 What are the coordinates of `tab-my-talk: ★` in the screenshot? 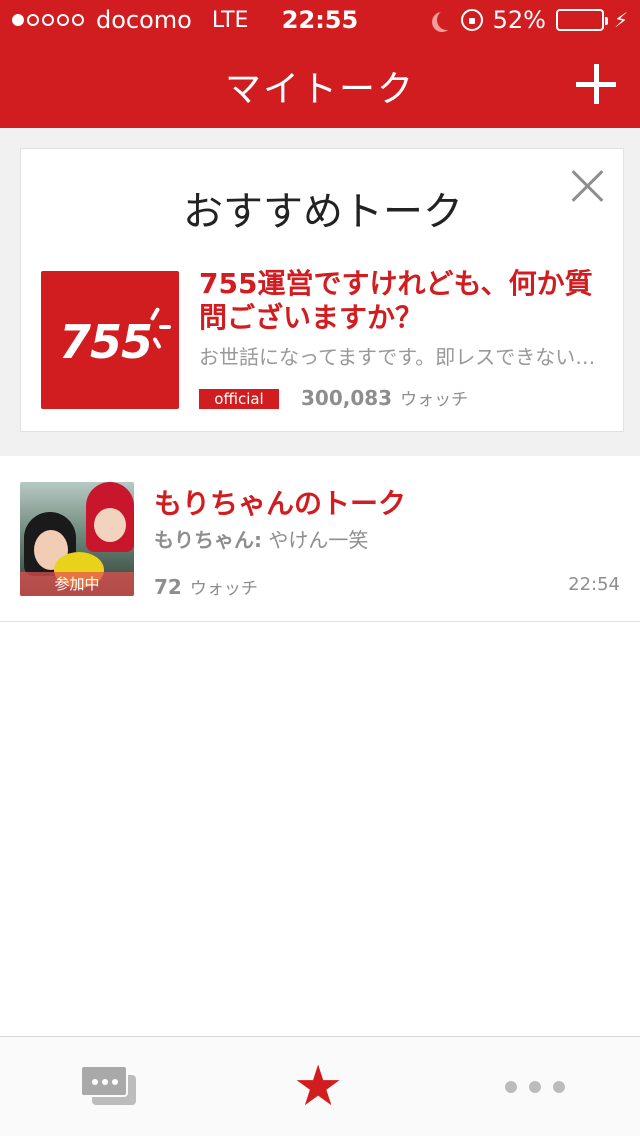 It's located at (319, 1086).